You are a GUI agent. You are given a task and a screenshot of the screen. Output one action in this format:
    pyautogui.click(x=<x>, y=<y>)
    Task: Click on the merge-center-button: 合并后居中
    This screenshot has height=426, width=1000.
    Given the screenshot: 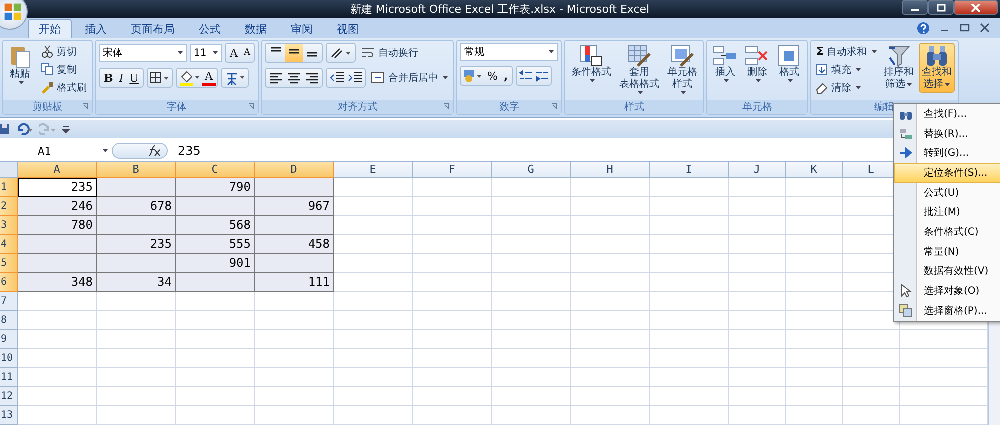 What is the action you would take?
    pyautogui.click(x=409, y=78)
    